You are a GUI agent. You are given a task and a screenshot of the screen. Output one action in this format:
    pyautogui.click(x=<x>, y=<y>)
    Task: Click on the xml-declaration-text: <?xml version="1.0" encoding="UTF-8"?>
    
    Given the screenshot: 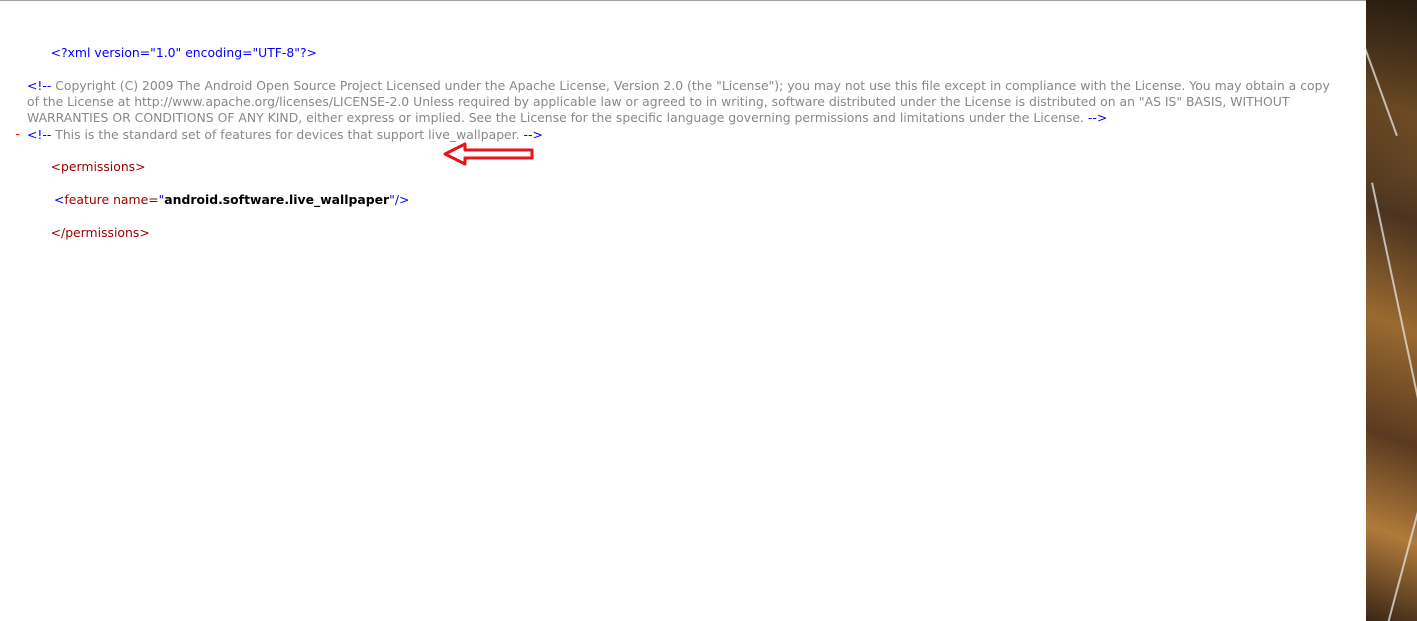 What is the action you would take?
    pyautogui.click(x=183, y=53)
    